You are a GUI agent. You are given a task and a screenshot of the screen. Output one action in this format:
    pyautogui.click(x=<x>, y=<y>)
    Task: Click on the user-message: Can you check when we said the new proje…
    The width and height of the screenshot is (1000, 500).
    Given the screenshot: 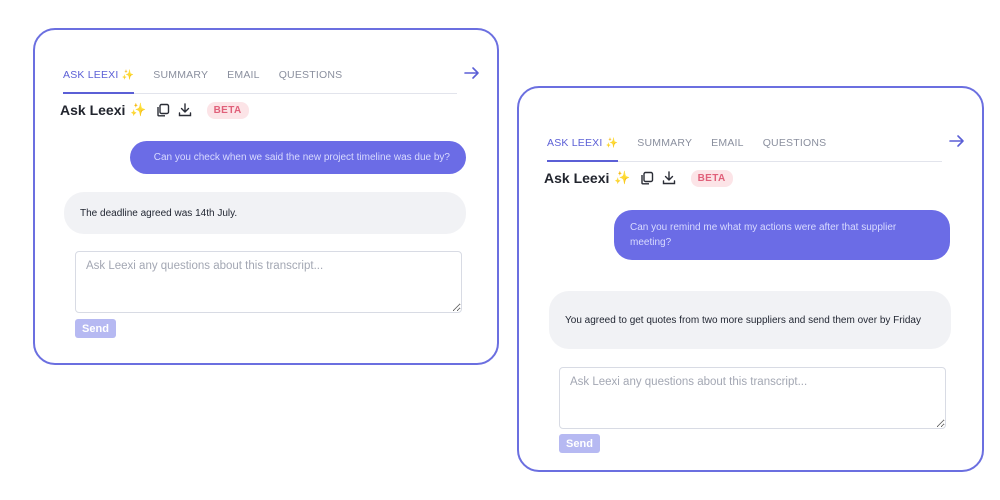 What is the action you would take?
    pyautogui.click(x=298, y=157)
    